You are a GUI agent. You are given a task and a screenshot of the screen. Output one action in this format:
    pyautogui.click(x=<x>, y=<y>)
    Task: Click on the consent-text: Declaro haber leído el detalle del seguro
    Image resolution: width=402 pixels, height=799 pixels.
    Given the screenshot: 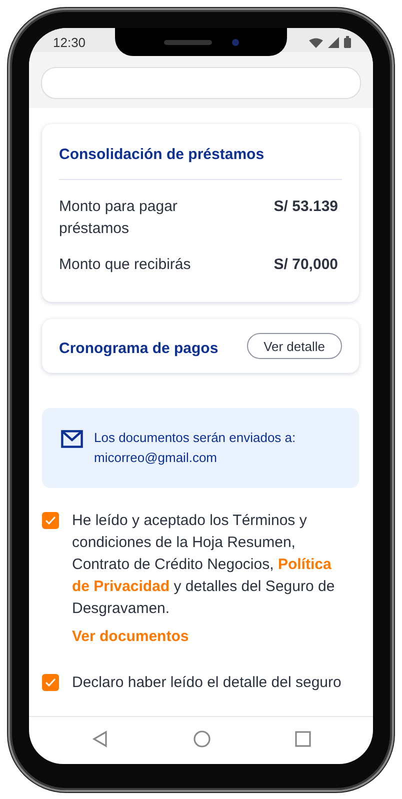 What is the action you would take?
    pyautogui.click(x=207, y=683)
    